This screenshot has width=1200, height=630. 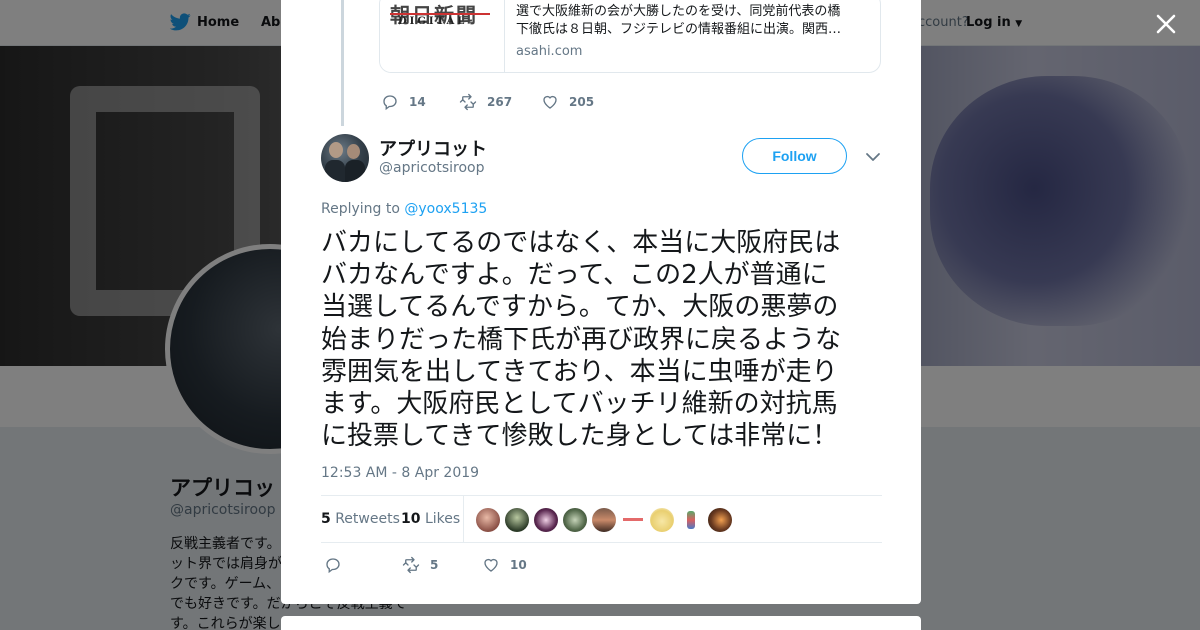 I want to click on tweet-author-avatar, so click(x=345, y=158).